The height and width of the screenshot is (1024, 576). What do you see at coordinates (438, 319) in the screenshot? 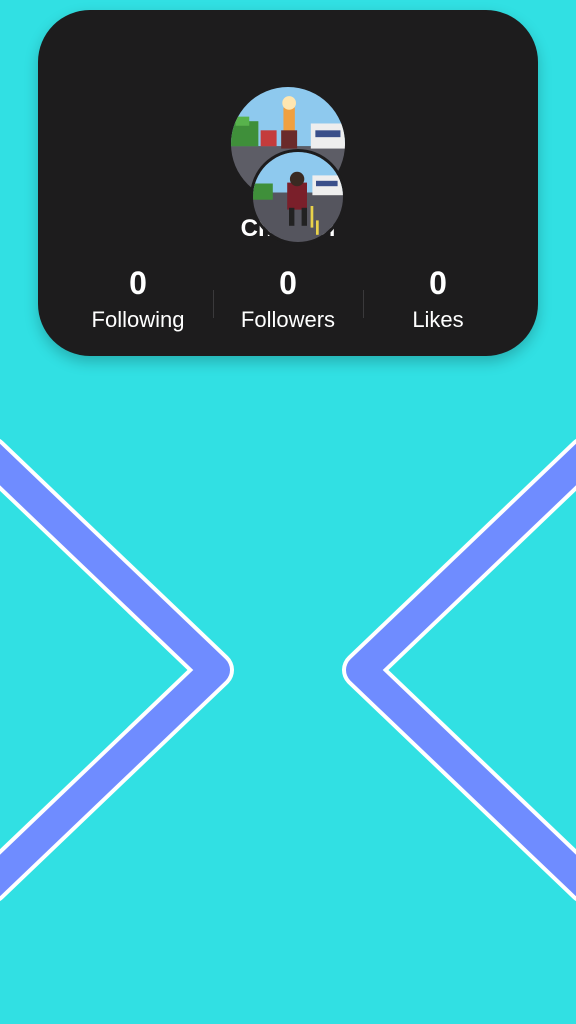
I see `likes-label: Likes` at bounding box center [438, 319].